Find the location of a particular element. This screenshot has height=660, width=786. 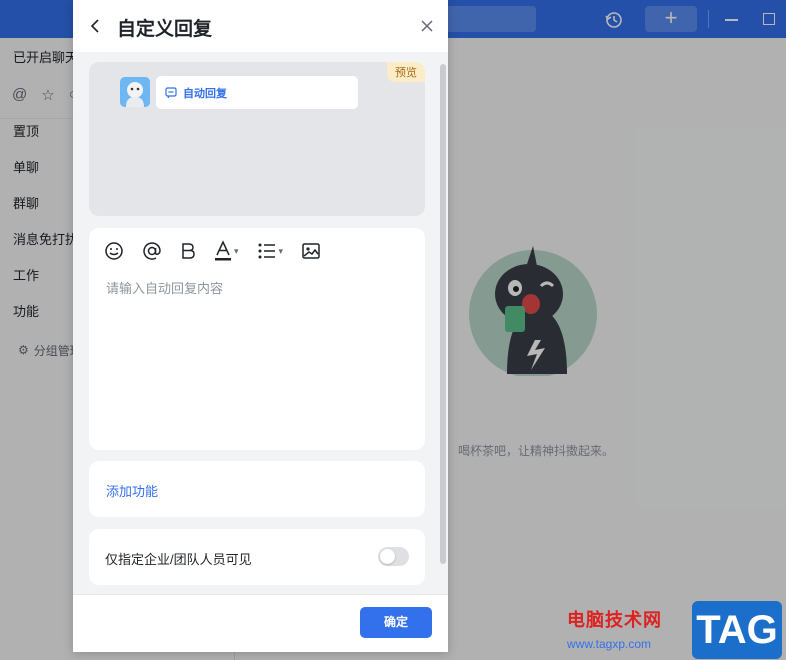

watermark-logo: TAG is located at coordinates (737, 630).